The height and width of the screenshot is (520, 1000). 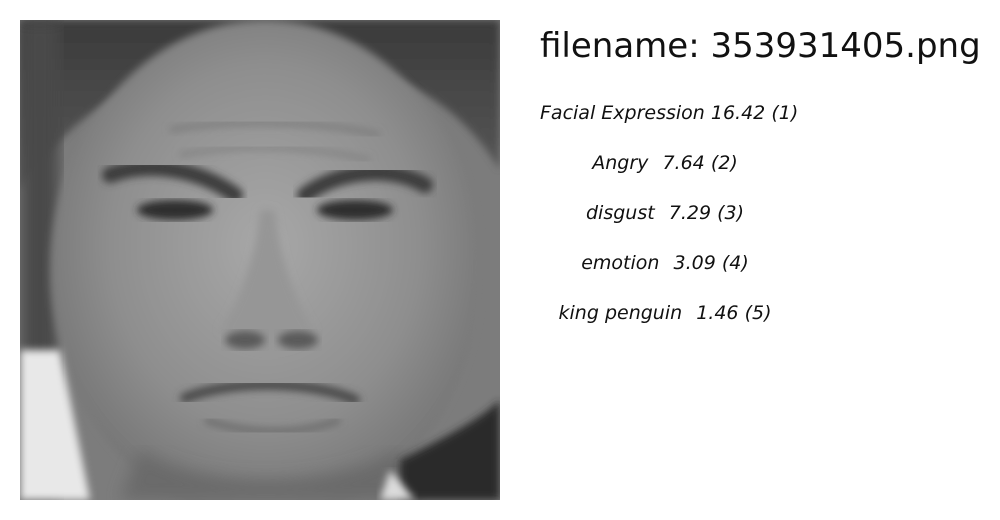 What do you see at coordinates (620, 213) in the screenshot?
I see `prediction-label: disgust` at bounding box center [620, 213].